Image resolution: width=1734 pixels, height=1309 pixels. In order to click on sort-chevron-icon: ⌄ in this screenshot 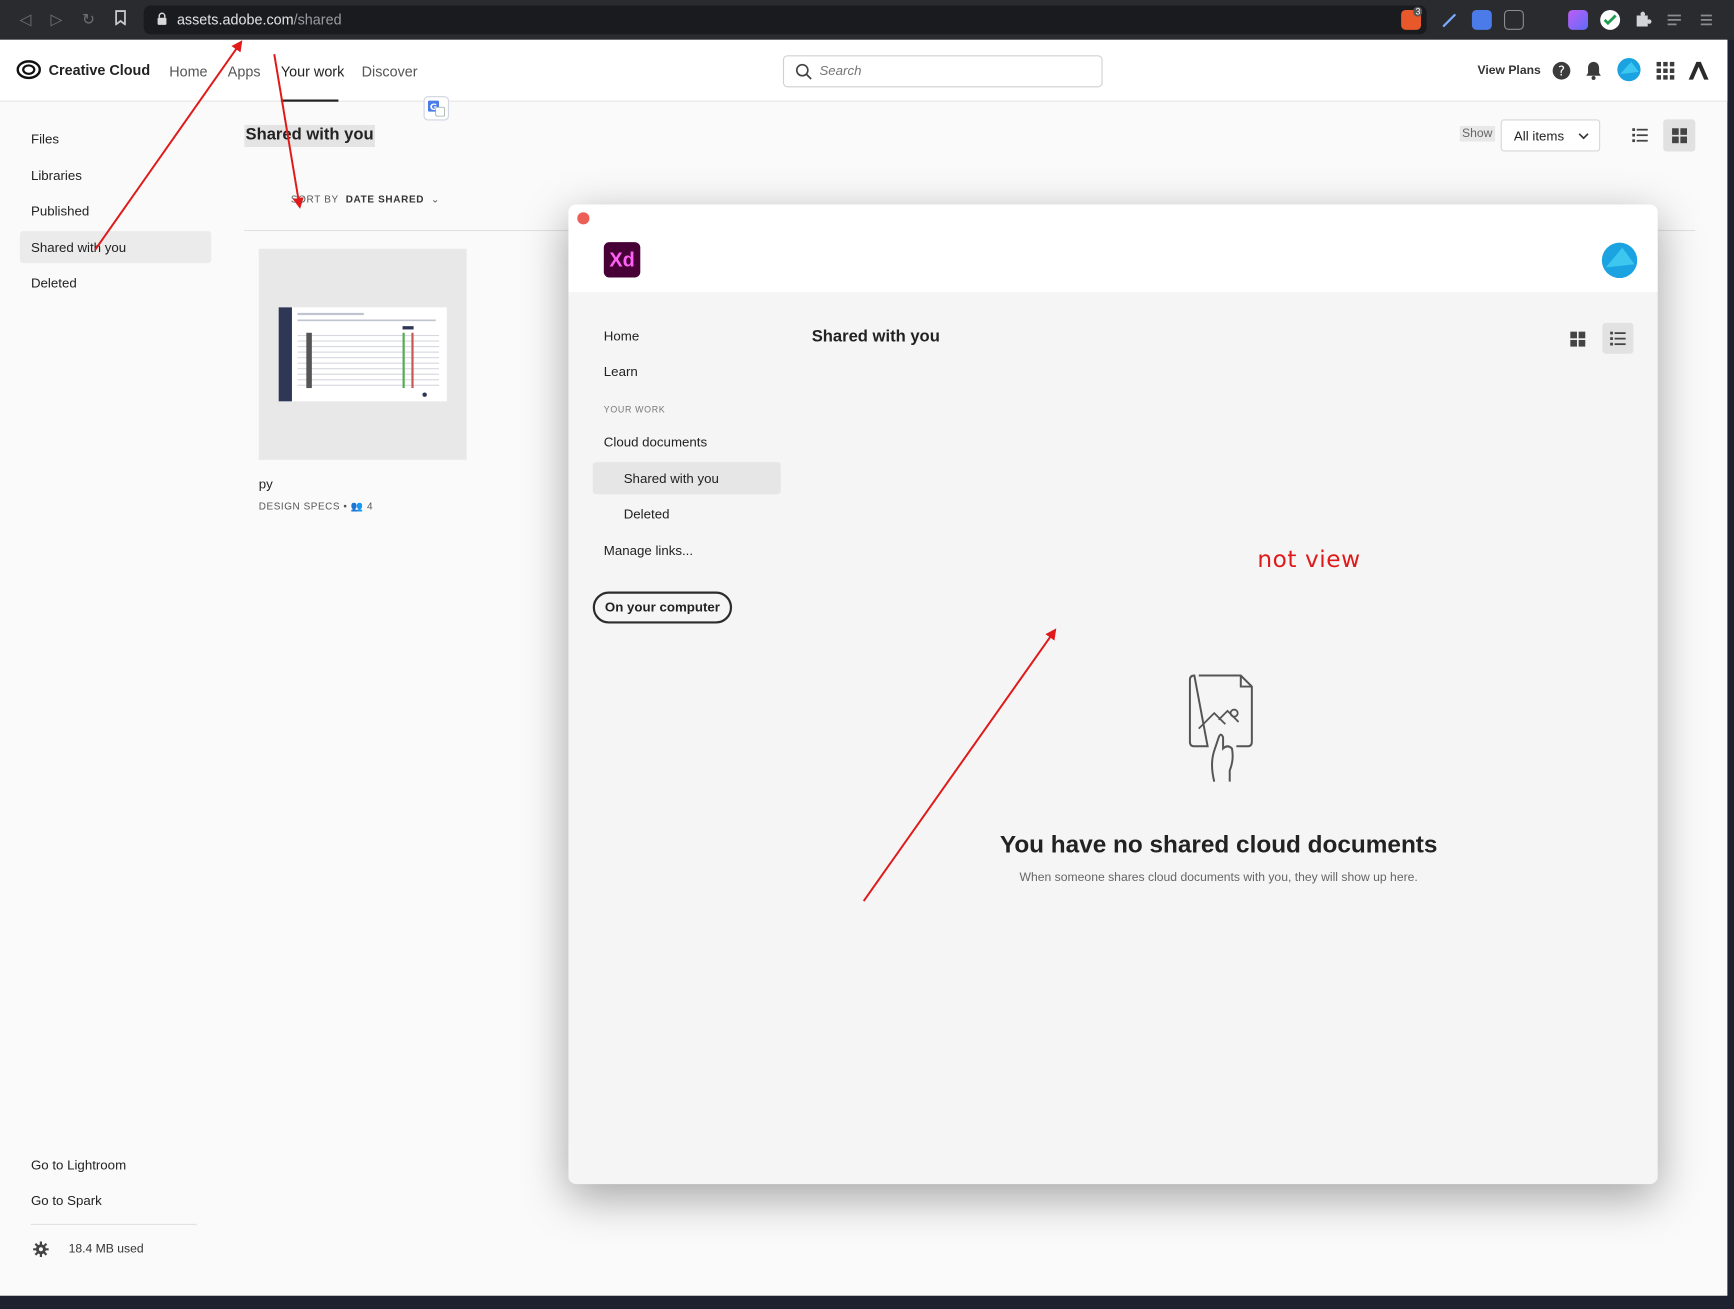, I will do `click(435, 199)`.